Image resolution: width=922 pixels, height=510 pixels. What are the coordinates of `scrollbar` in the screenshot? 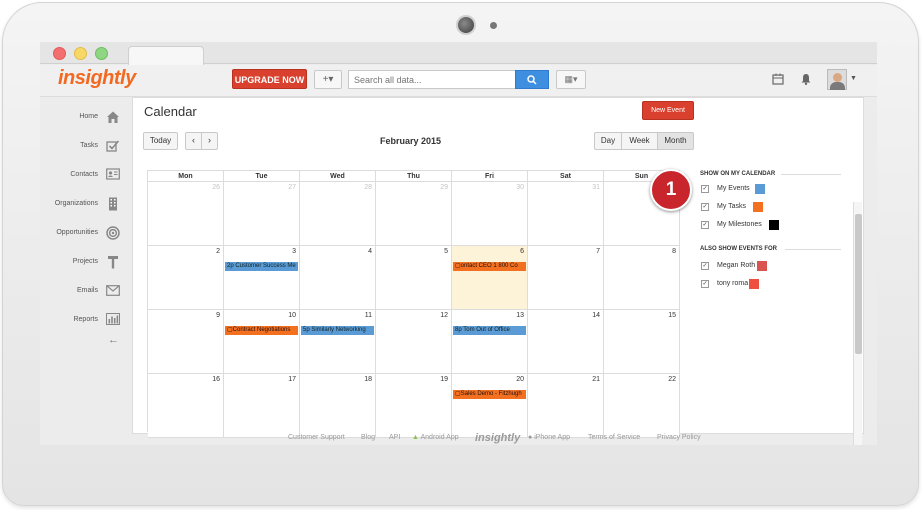 It's located at (857, 323).